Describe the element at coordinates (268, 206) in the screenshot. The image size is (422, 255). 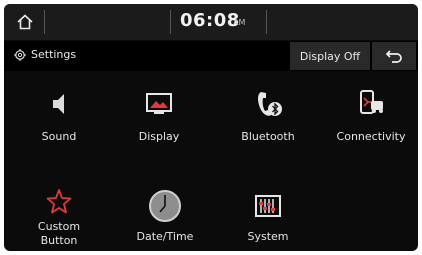
I see `equalizer-icon` at that location.